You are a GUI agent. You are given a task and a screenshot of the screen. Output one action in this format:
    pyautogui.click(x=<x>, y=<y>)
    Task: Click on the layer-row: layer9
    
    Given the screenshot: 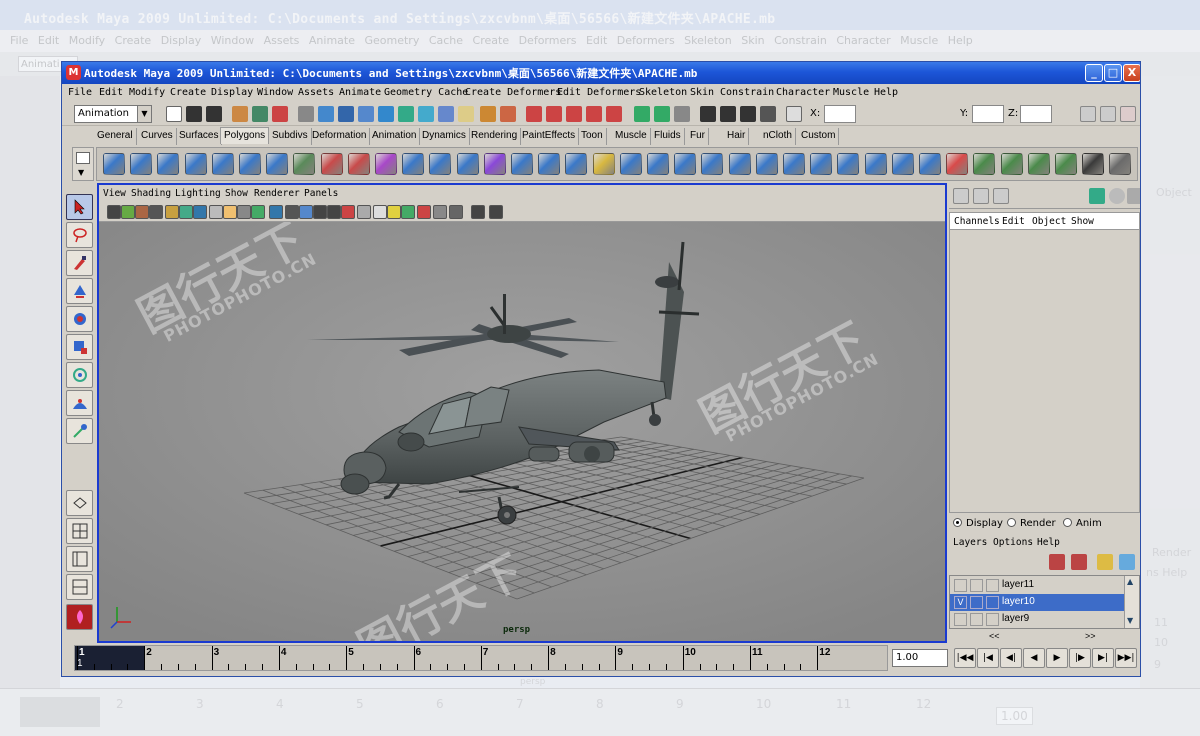 What is the action you would take?
    pyautogui.click(x=1037, y=619)
    